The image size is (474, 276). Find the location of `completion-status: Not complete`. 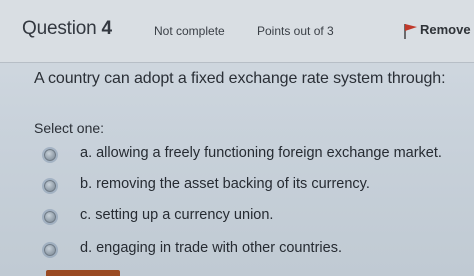

completion-status: Not complete is located at coordinates (189, 31).